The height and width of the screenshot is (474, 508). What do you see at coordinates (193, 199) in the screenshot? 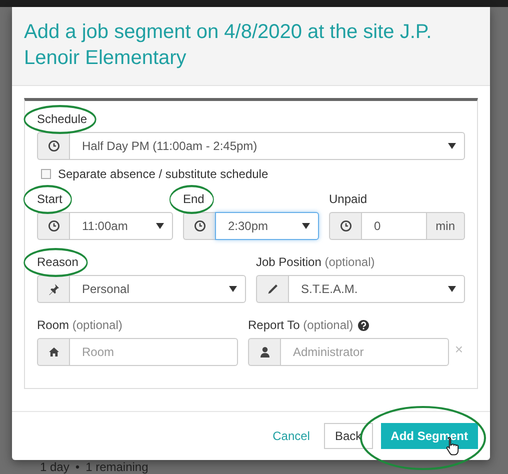
I see `field-label: End` at bounding box center [193, 199].